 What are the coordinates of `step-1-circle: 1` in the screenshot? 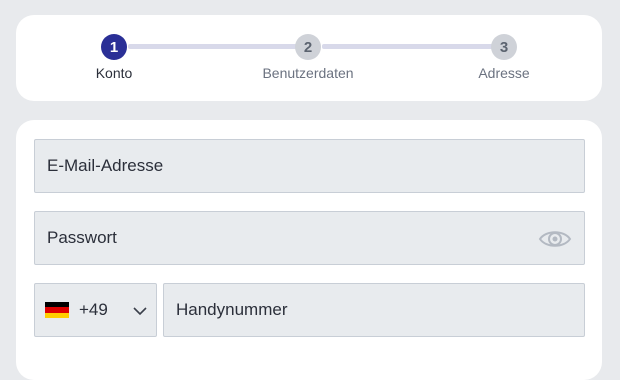 It's located at (114, 47).